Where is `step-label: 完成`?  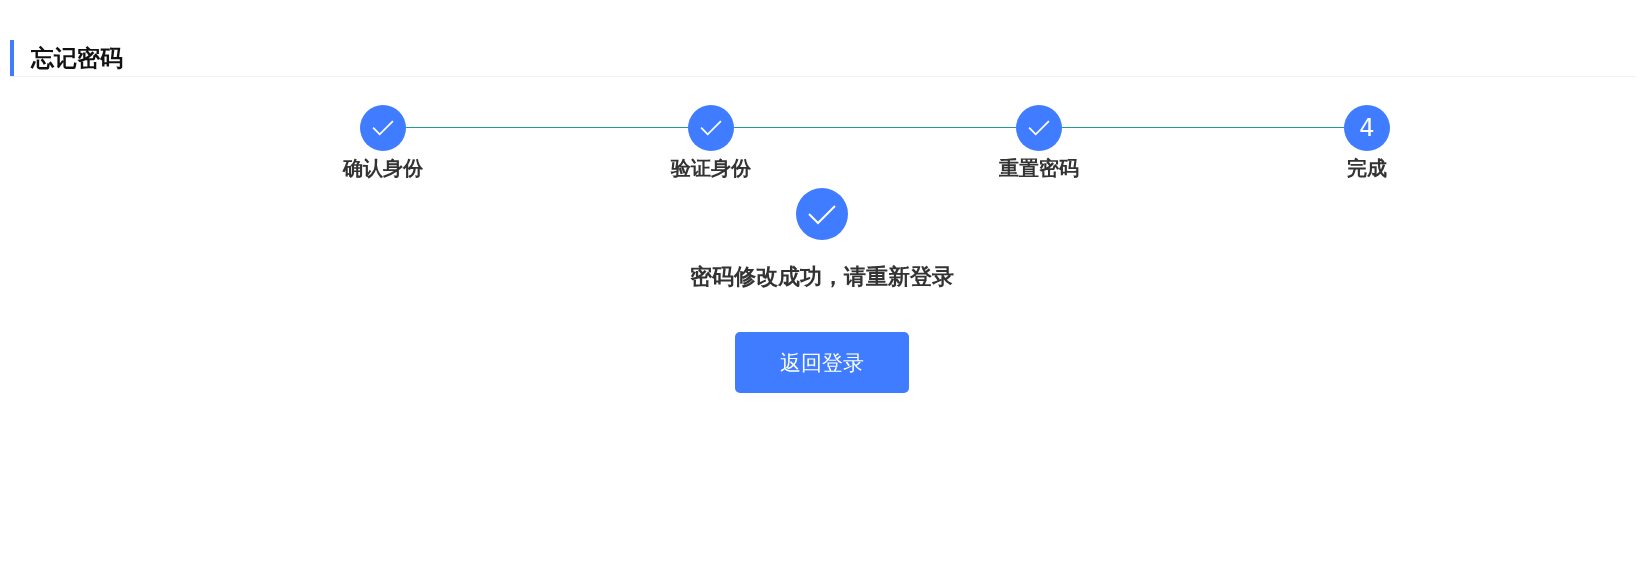 step-label: 完成 is located at coordinates (1367, 168).